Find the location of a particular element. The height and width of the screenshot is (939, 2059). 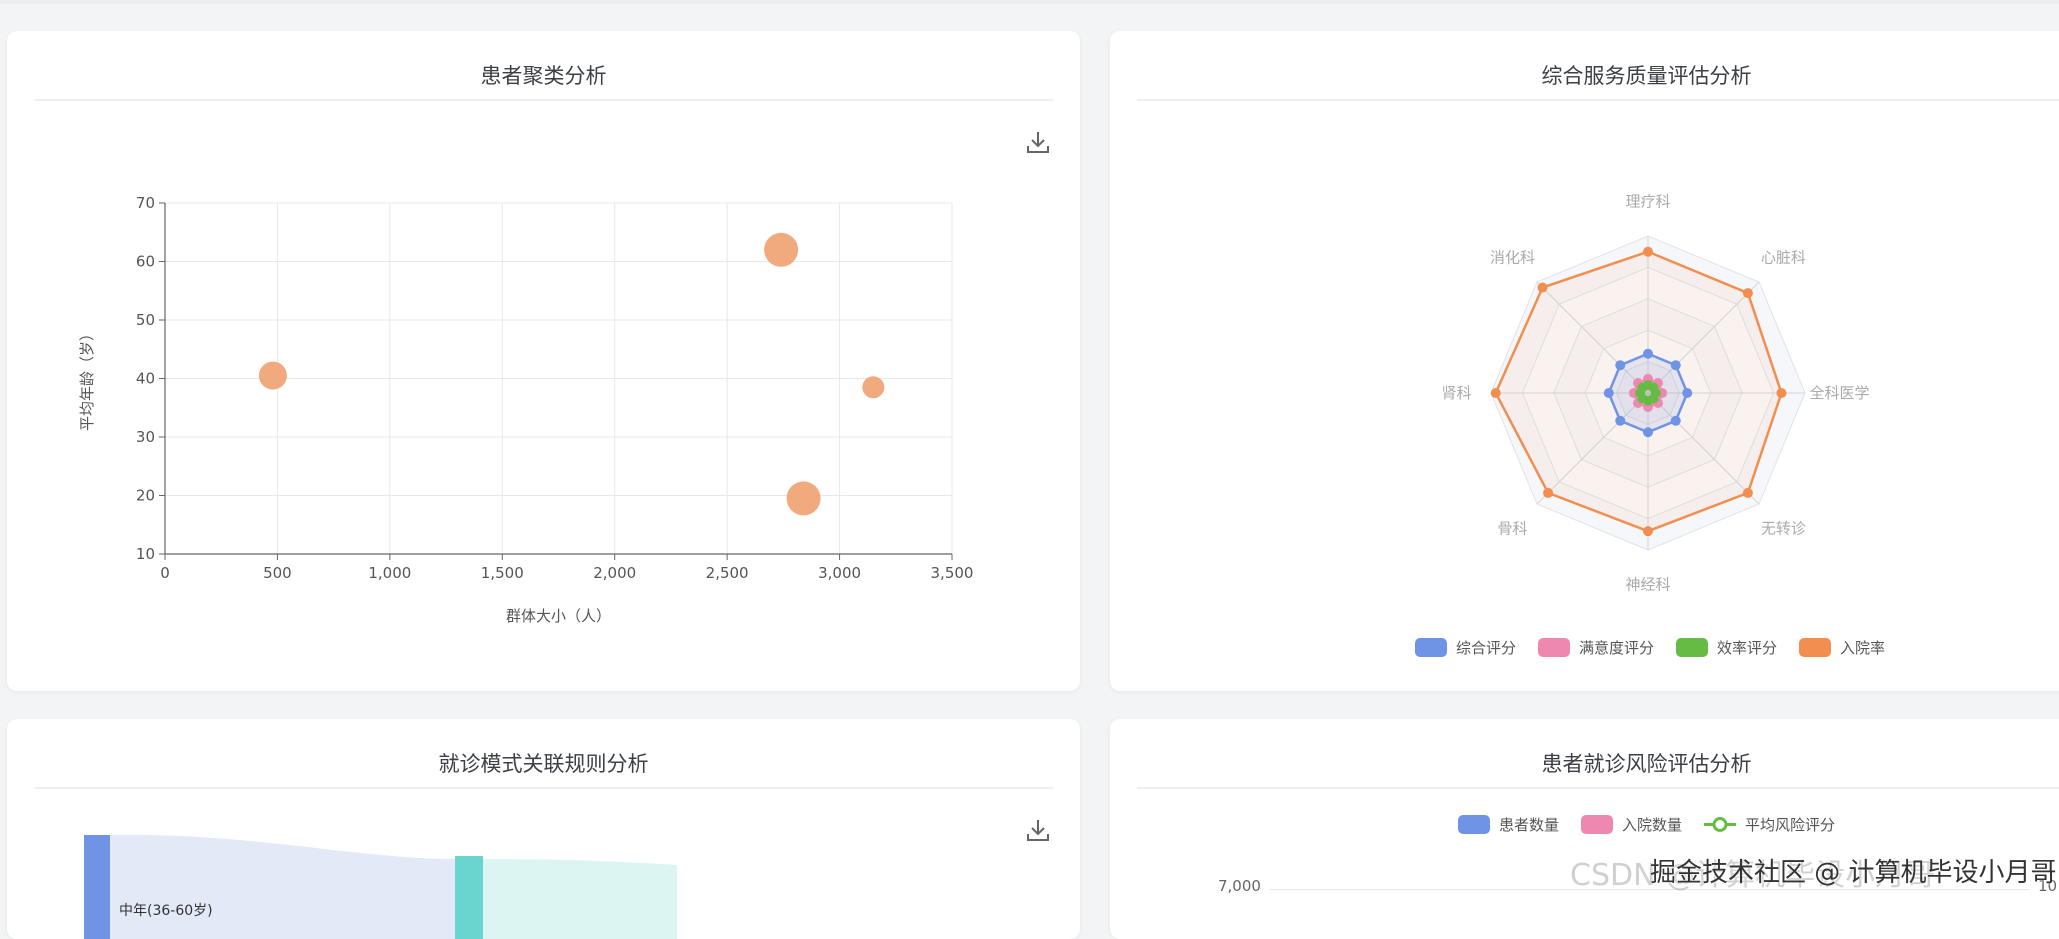

watermark-front: 掘金技术社区 @ 计算机毕设小月哥 is located at coordinates (1853, 873).